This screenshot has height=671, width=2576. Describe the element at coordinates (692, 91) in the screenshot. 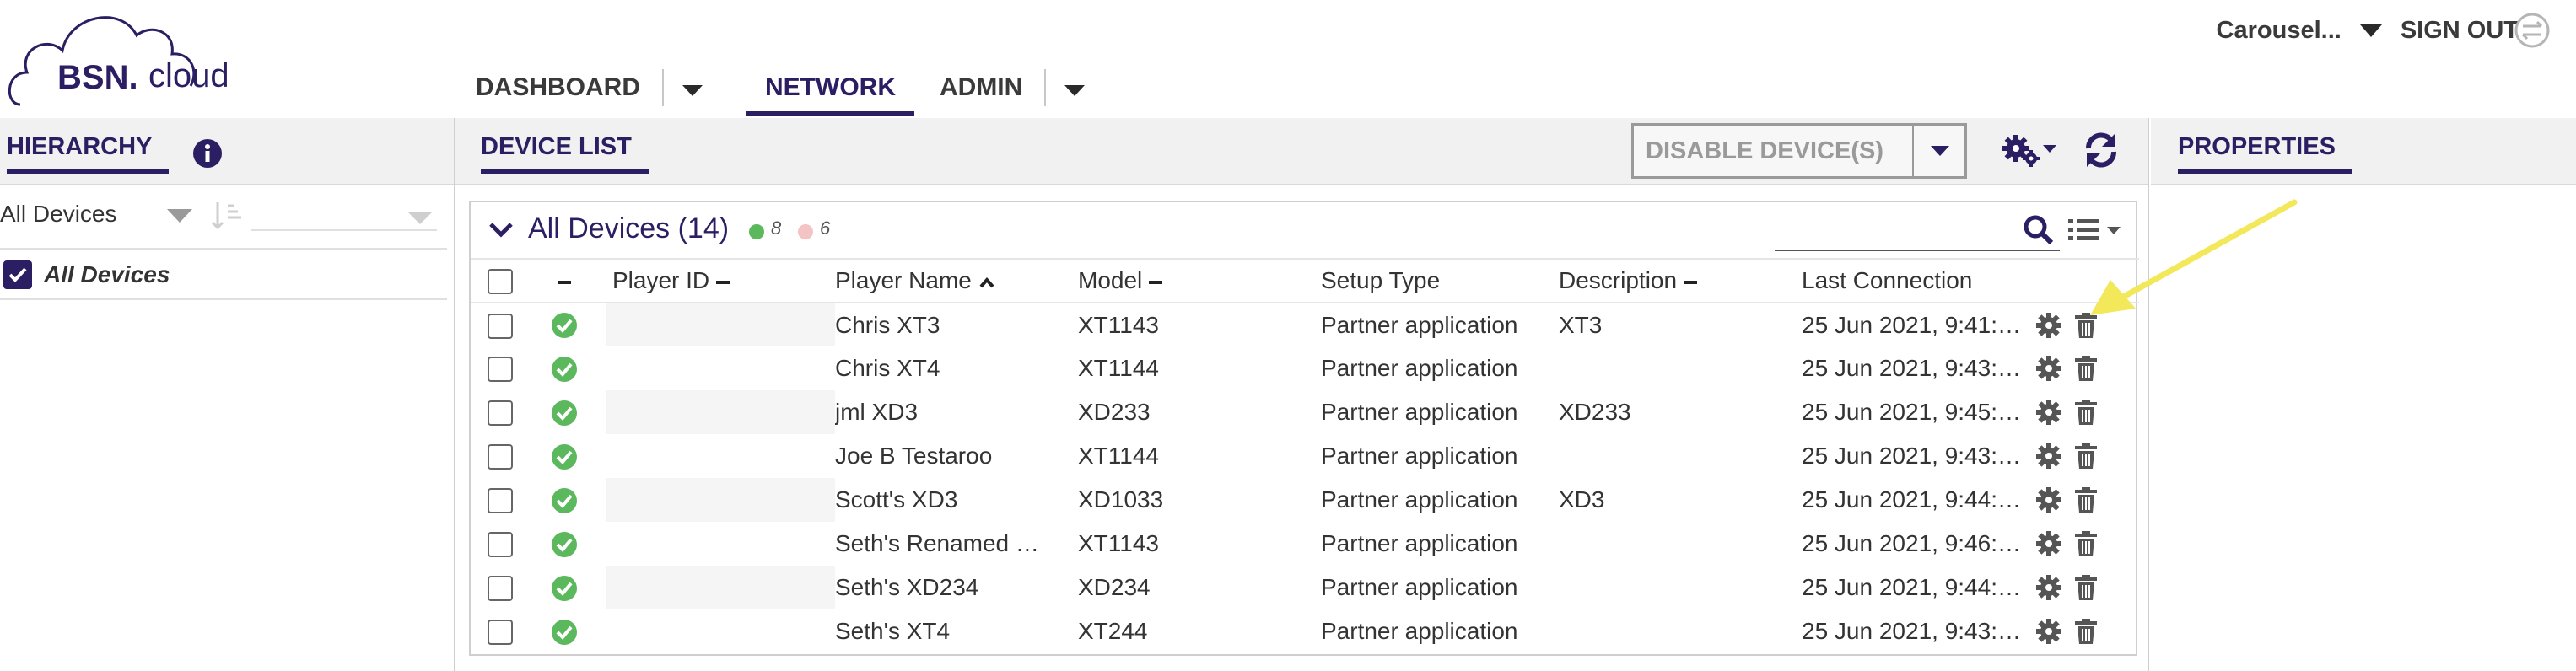

I see `dashboard-menu-caret-icon` at that location.